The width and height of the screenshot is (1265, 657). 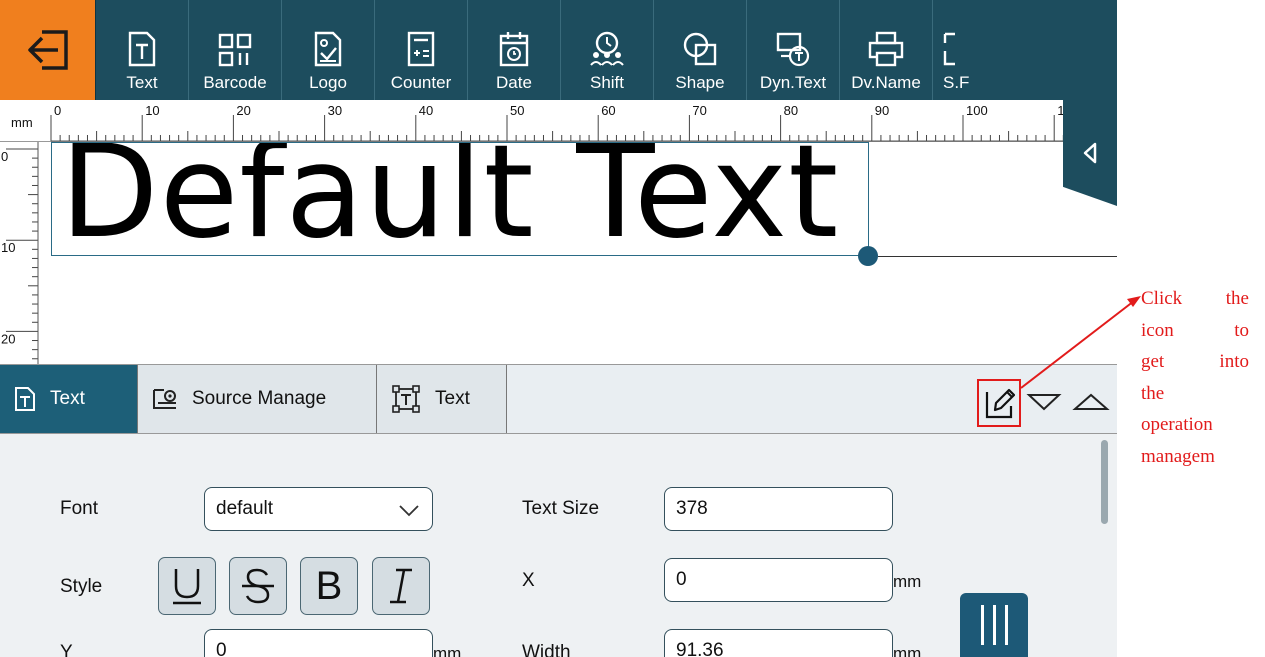 What do you see at coordinates (681, 579) in the screenshot?
I see `x-value: 0` at bounding box center [681, 579].